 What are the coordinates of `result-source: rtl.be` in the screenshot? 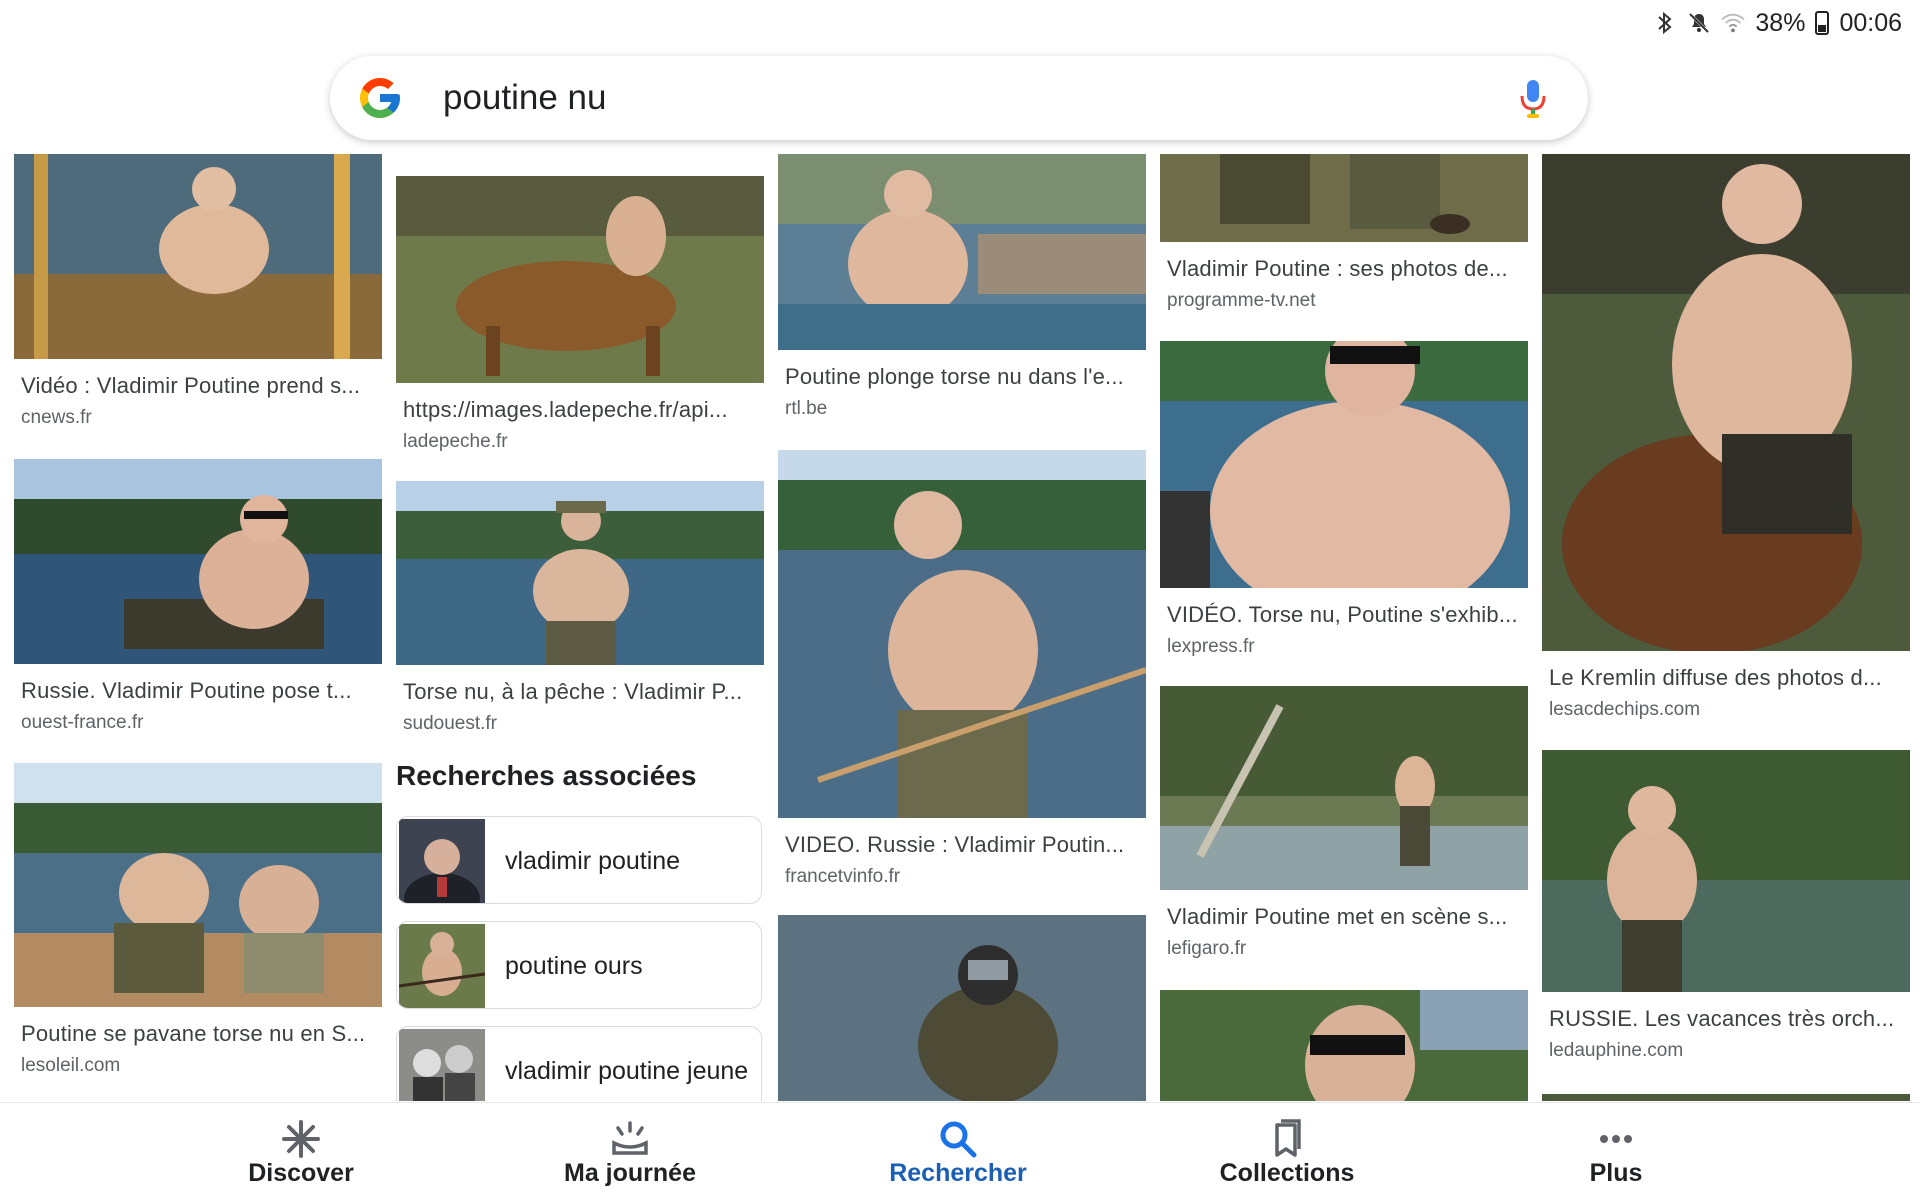 It's located at (806, 408).